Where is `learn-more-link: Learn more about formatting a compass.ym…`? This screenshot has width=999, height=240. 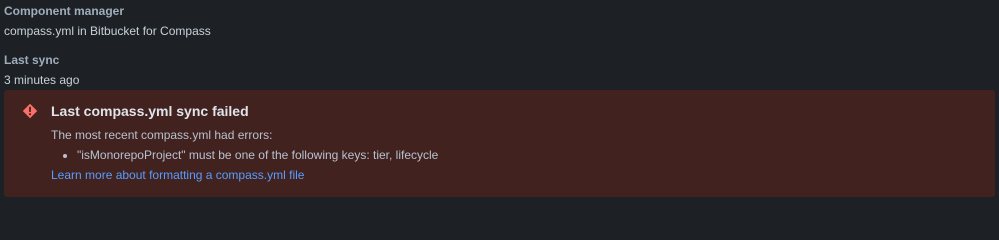 learn-more-link: Learn more about formatting a compass.ym… is located at coordinates (177, 175).